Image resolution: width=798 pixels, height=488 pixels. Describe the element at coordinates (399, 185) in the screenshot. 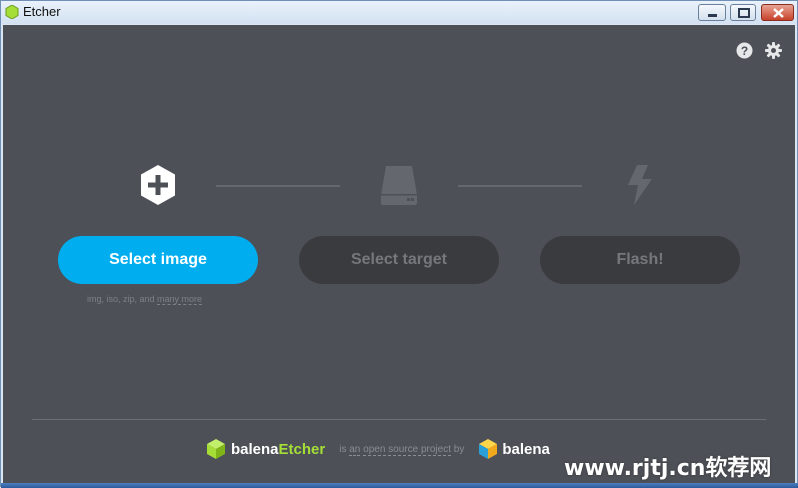

I see `drive-icon` at that location.